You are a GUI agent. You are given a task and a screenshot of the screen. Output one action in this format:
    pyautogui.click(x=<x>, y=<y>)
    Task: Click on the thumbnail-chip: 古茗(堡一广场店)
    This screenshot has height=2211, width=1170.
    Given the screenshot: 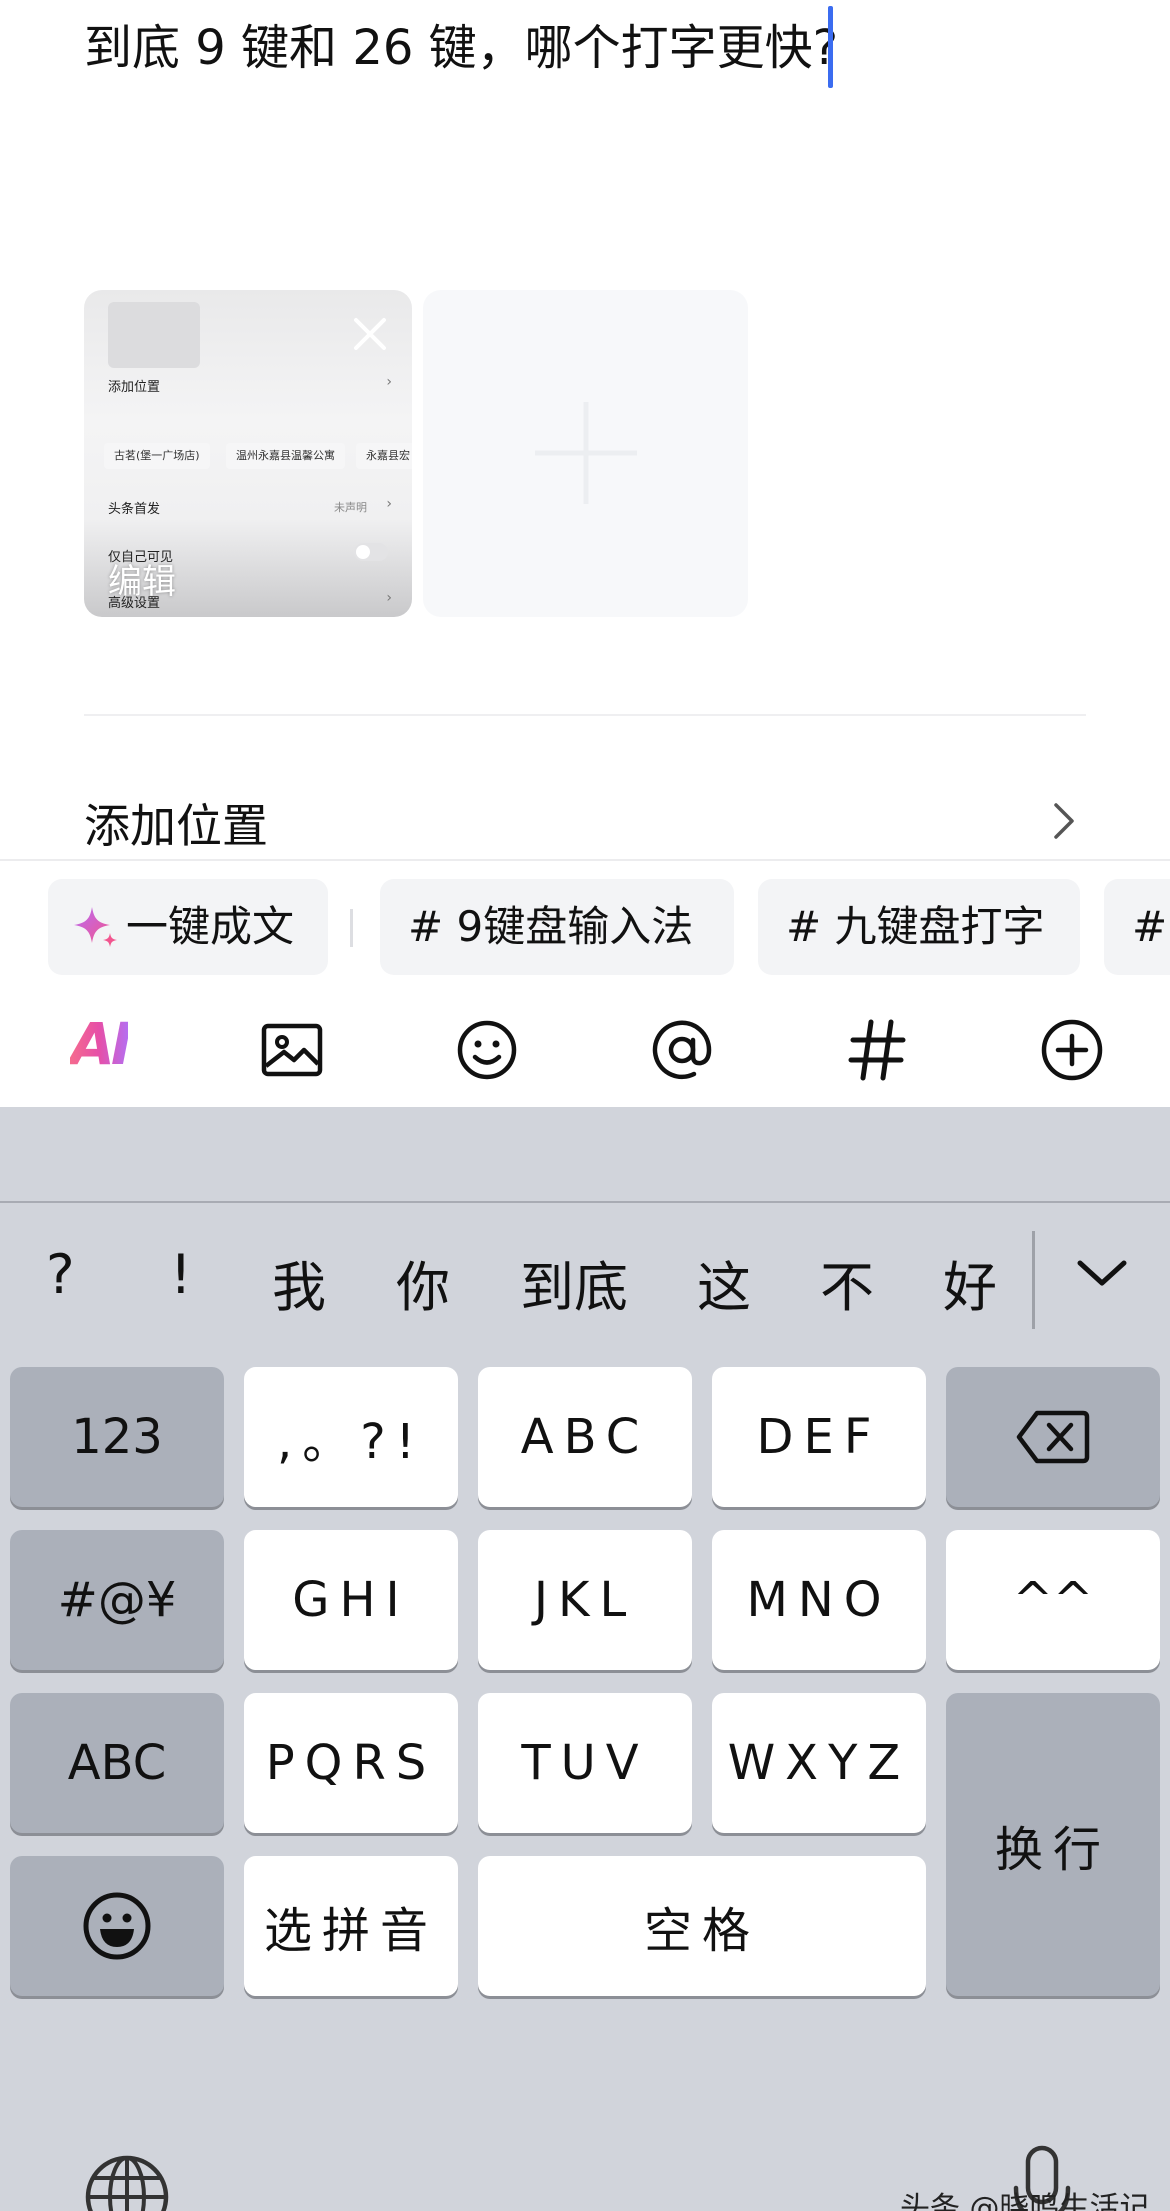 What is the action you would take?
    pyautogui.click(x=157, y=456)
    